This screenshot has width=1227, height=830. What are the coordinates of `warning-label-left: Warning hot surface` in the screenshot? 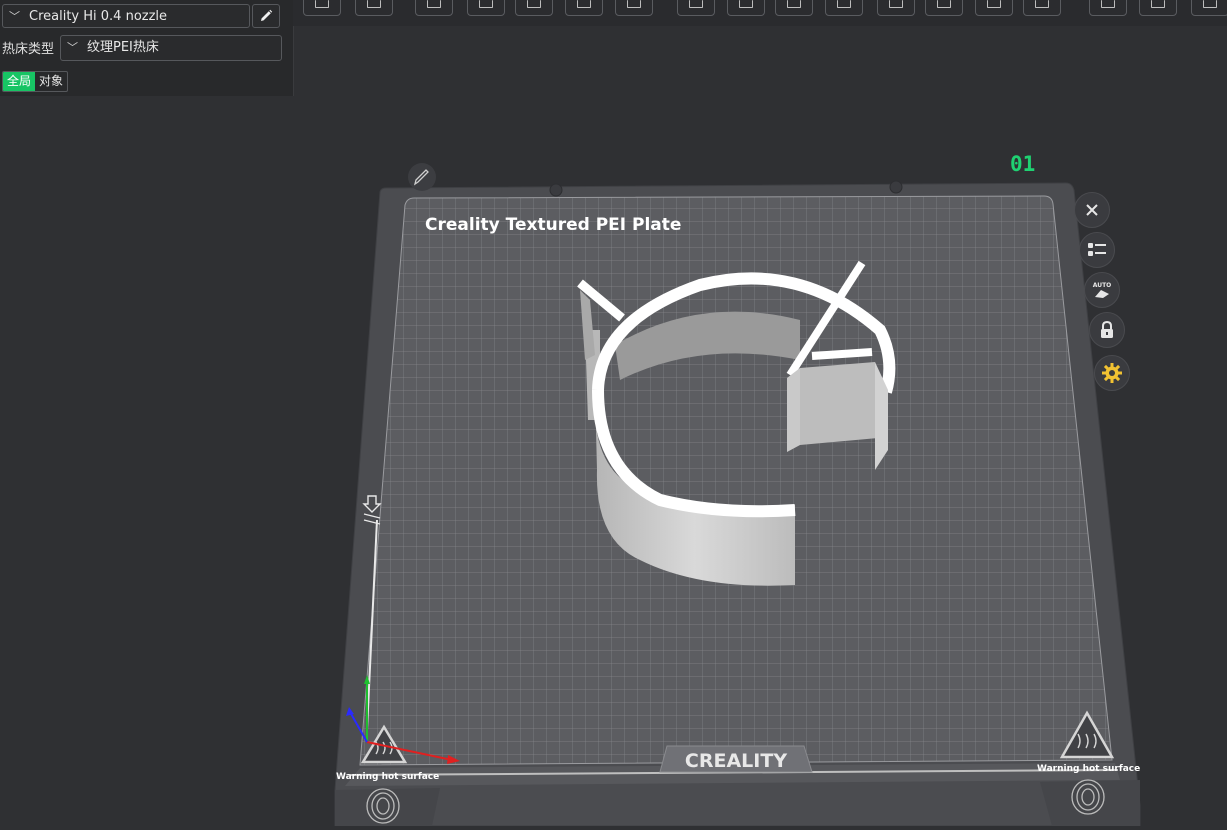 It's located at (387, 777).